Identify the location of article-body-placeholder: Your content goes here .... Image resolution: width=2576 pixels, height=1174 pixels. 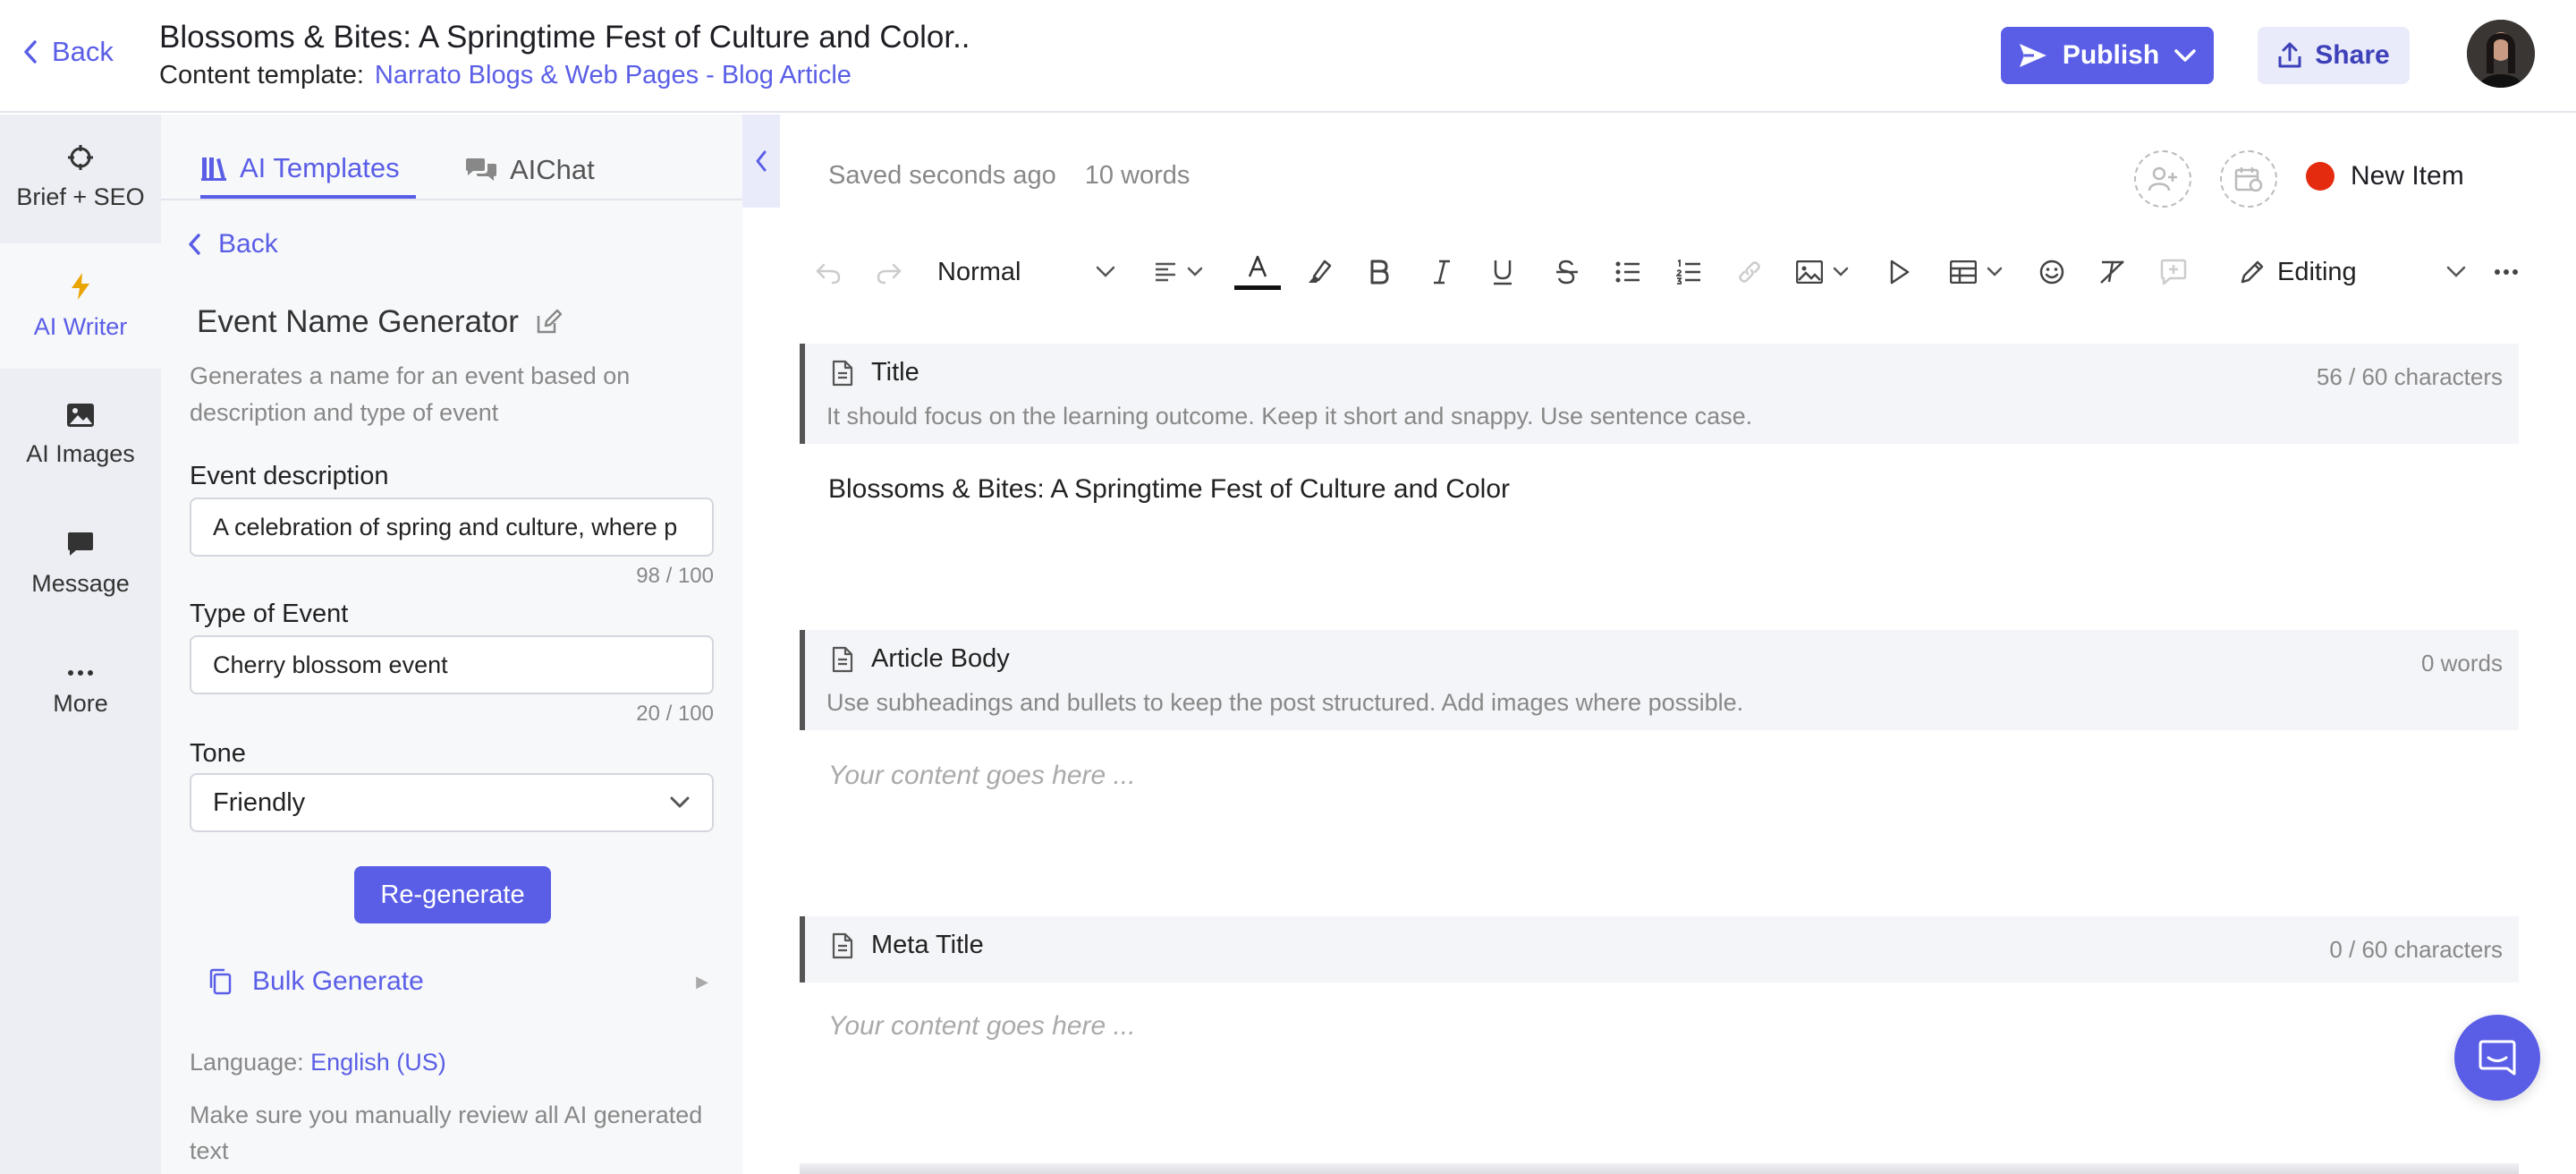
(982, 776).